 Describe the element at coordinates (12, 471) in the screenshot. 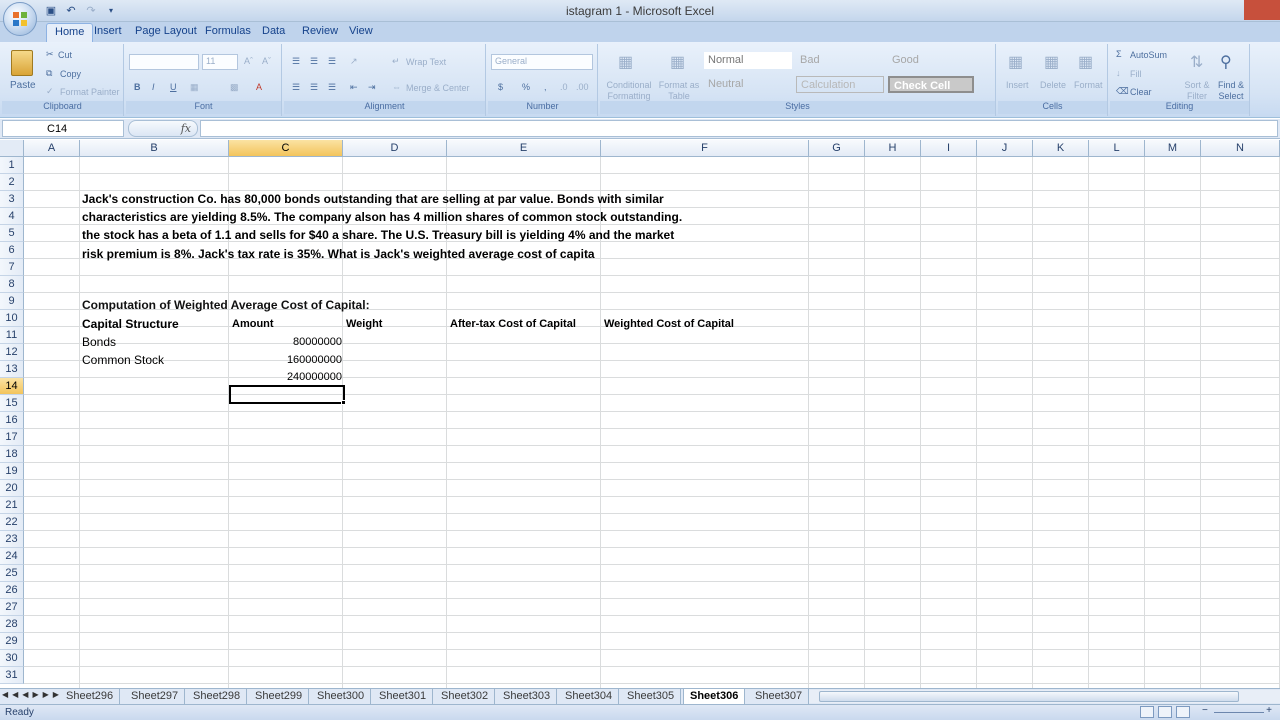

I see `row-header-19: 19` at that location.